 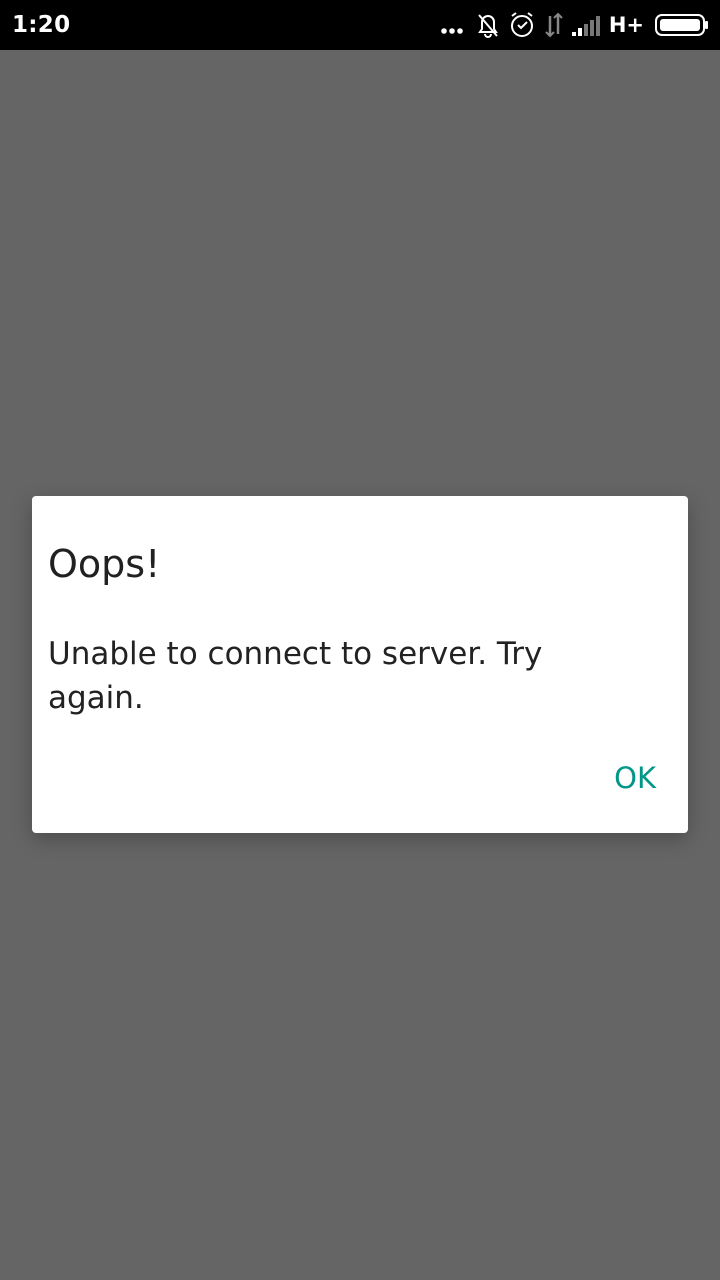 What do you see at coordinates (554, 25) in the screenshot?
I see `data-arrows-icon` at bounding box center [554, 25].